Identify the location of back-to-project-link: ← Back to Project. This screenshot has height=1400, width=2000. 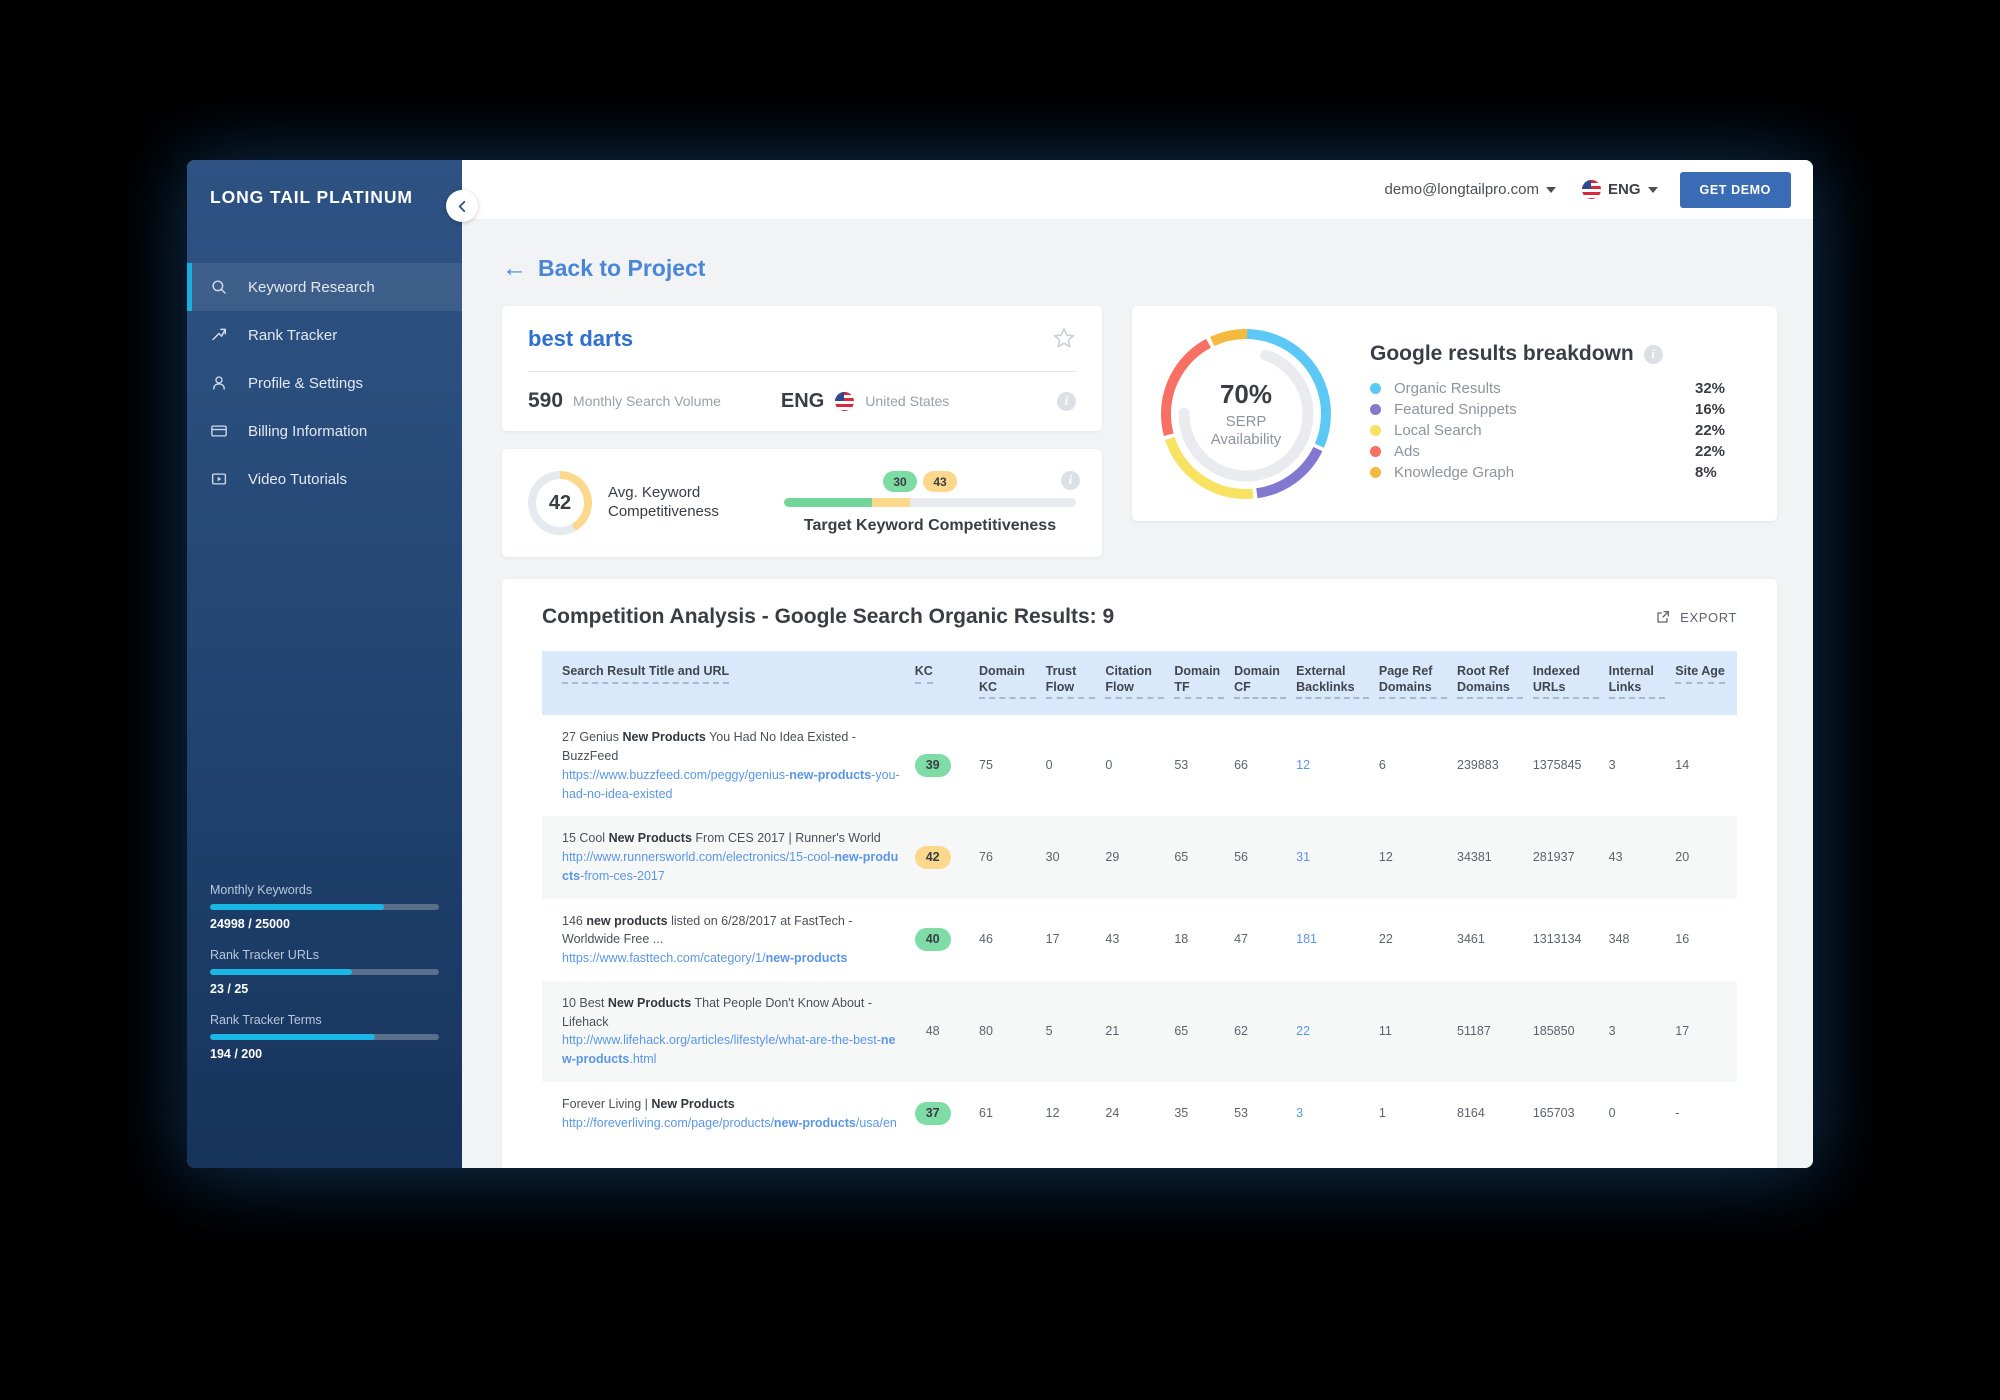
(1139, 268).